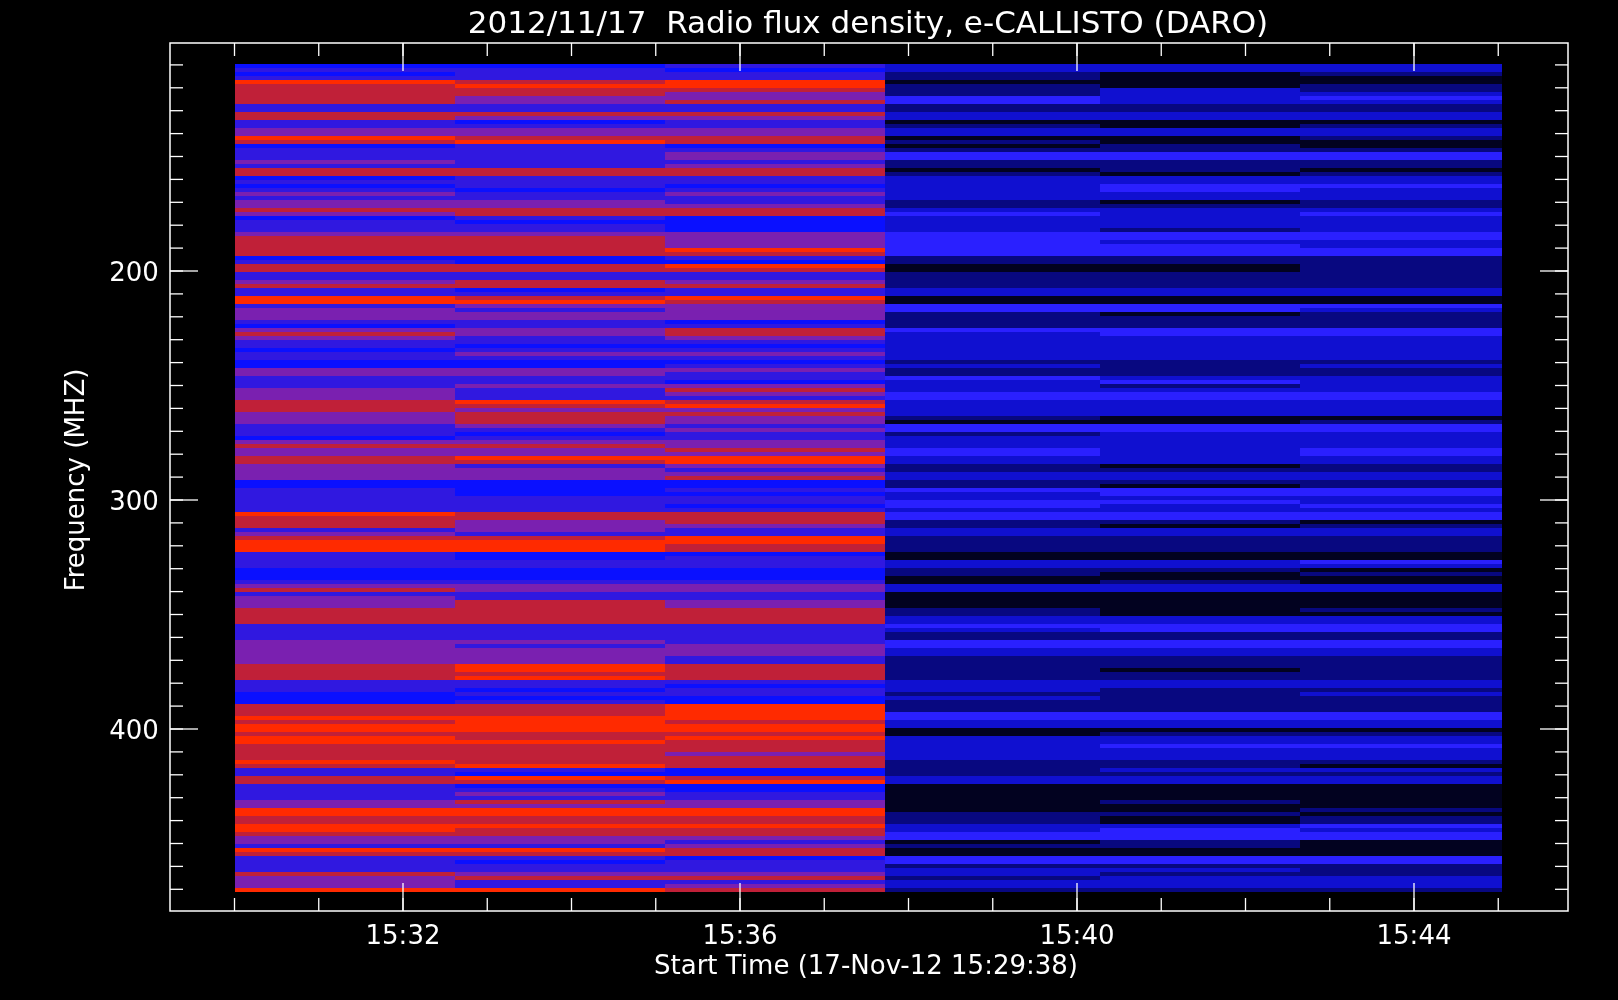  I want to click on y-axis-label: Frequency (MHZ), so click(75, 480).